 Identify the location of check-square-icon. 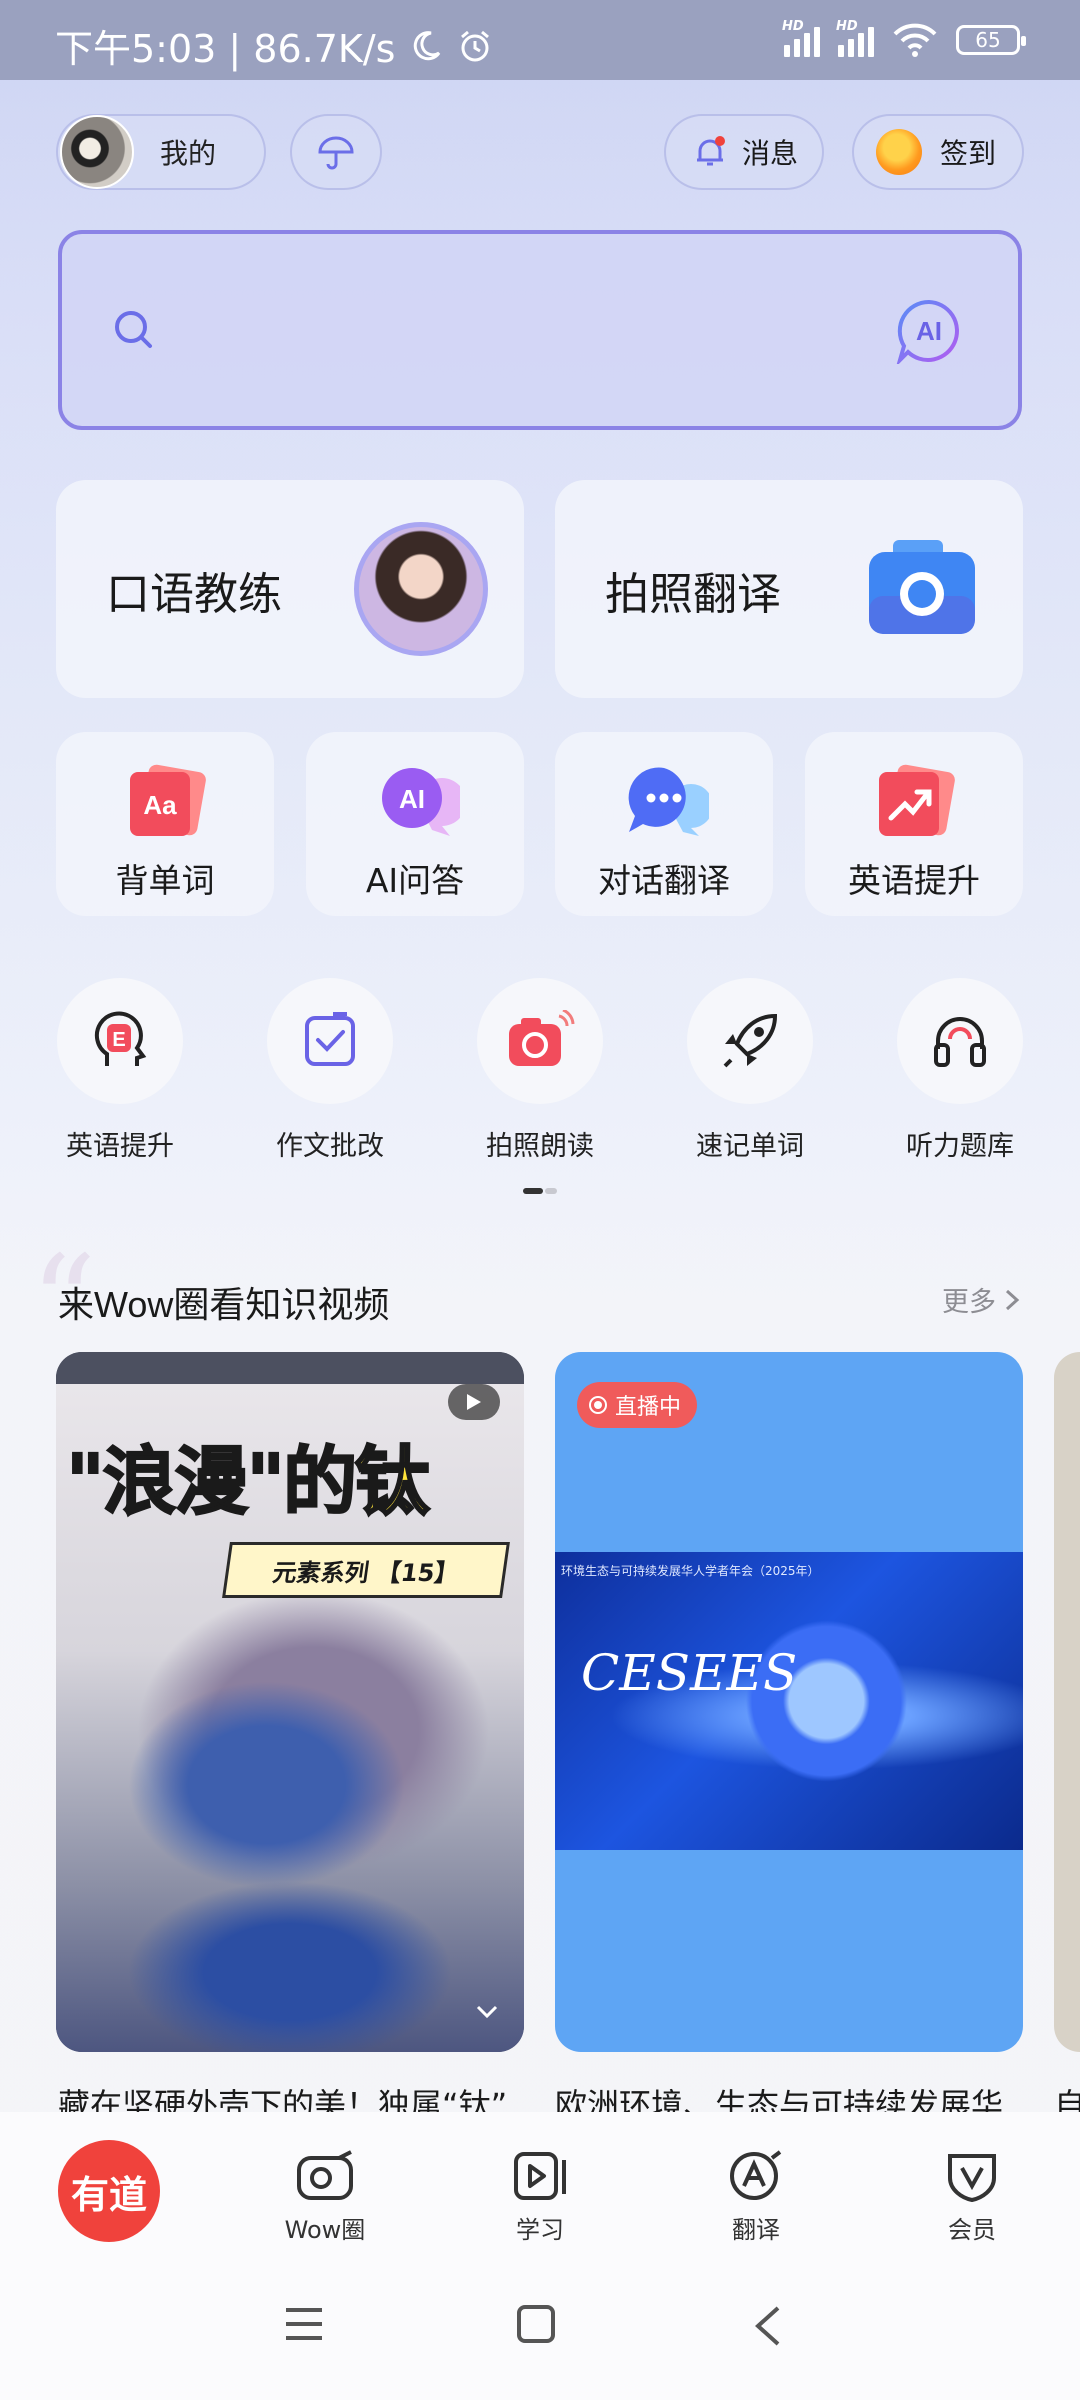
(330, 1039).